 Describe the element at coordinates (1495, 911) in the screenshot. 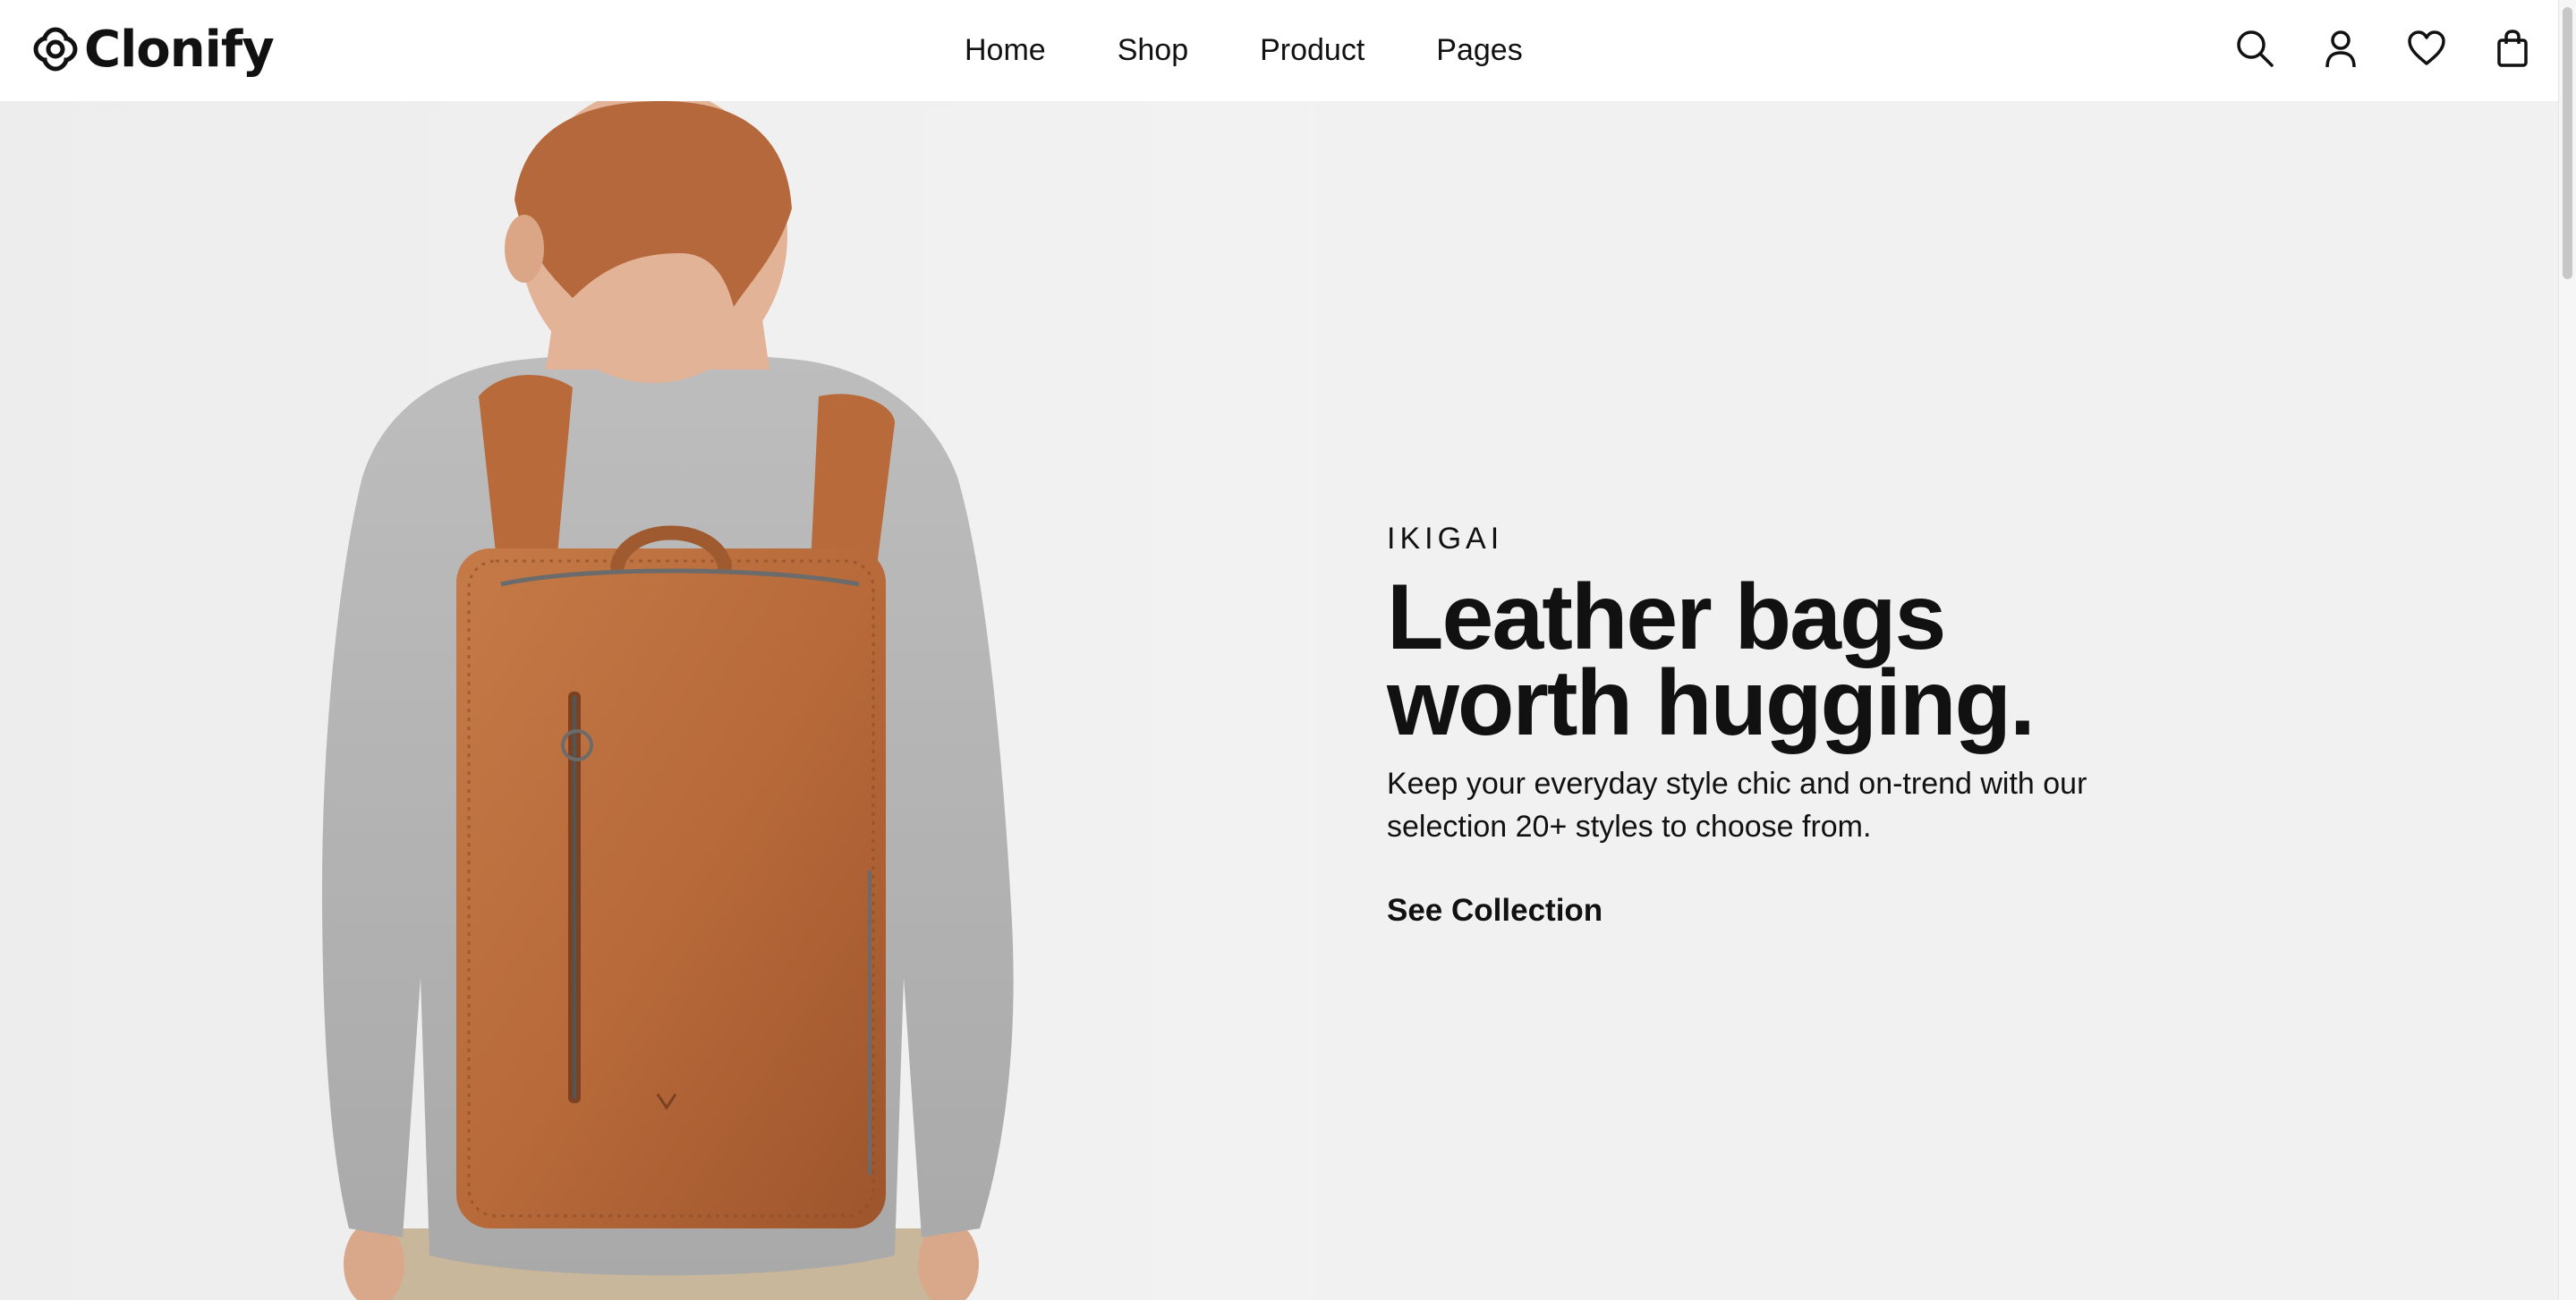

I see `see-collection-link: See Collection` at that location.